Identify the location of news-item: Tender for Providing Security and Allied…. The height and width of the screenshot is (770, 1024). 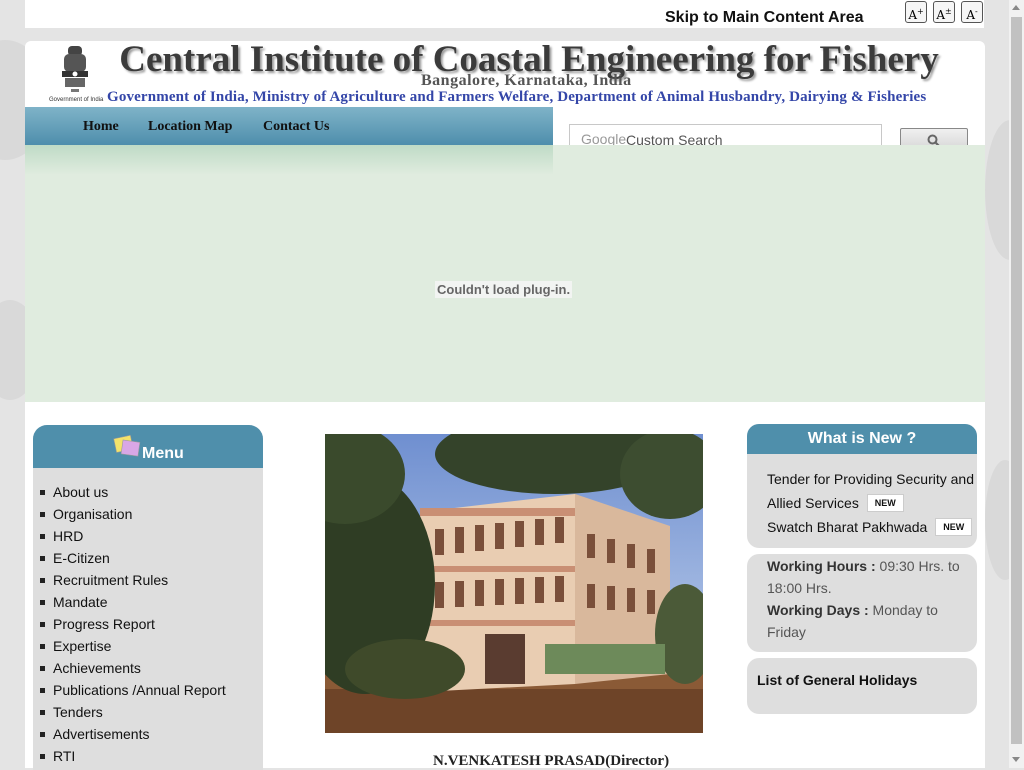
(872, 491).